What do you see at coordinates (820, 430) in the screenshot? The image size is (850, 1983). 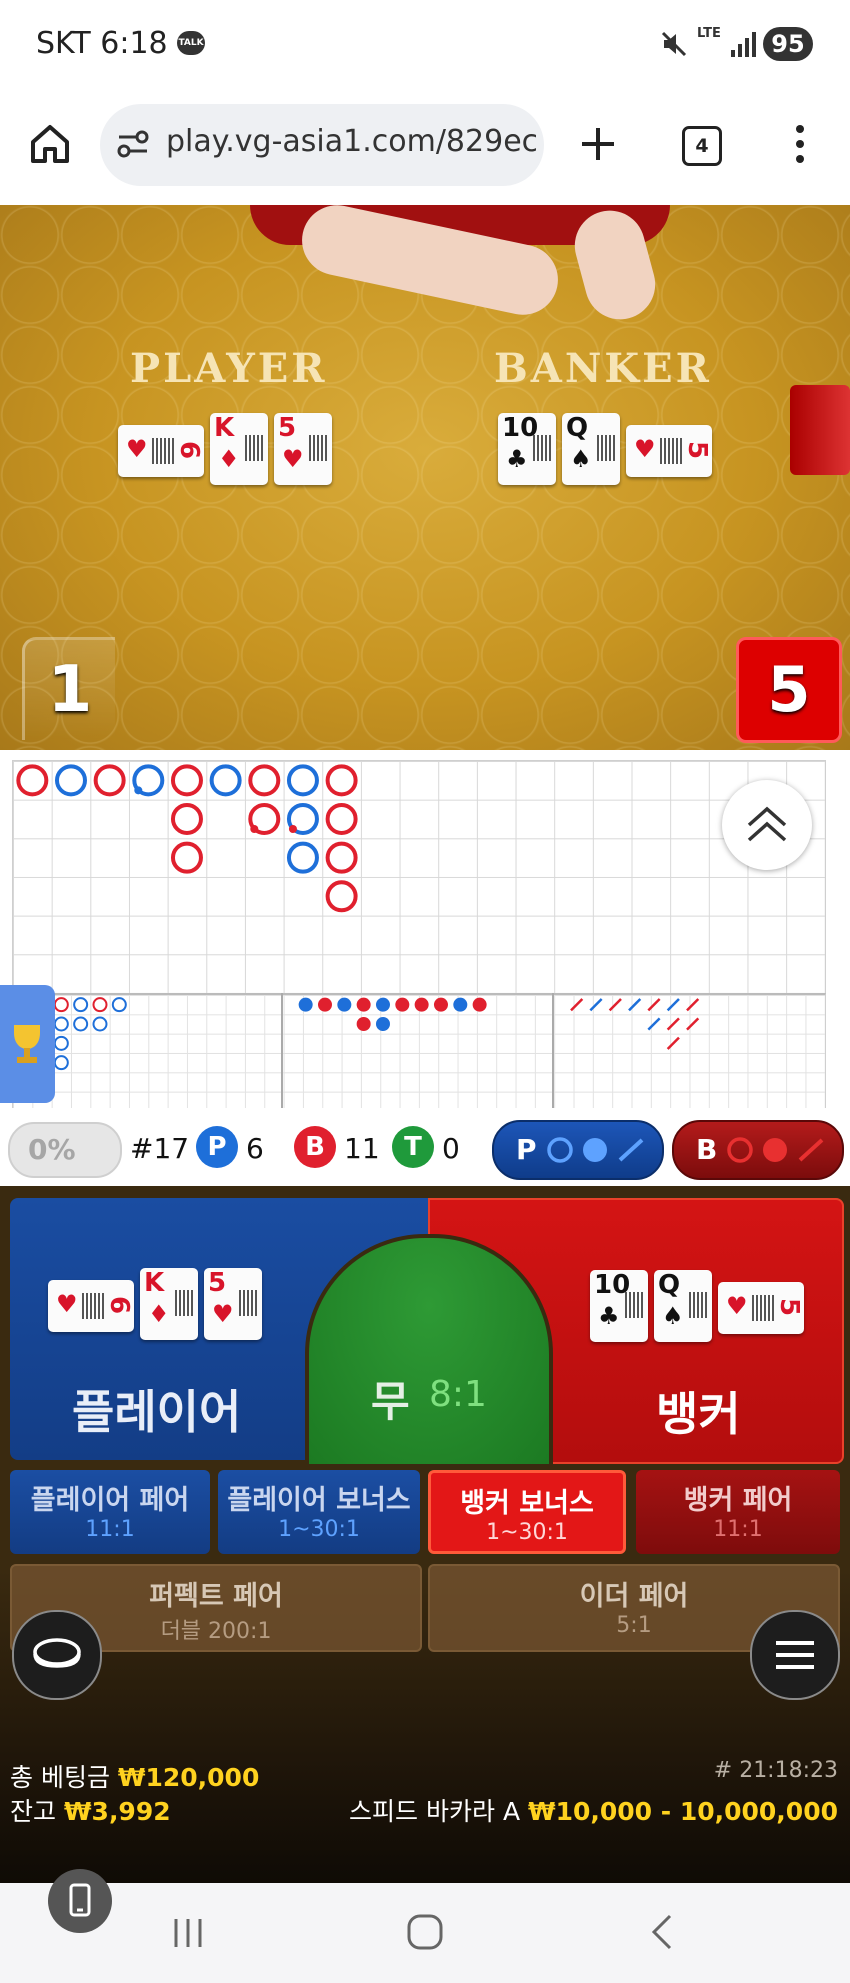 I see `card-shoe` at bounding box center [820, 430].